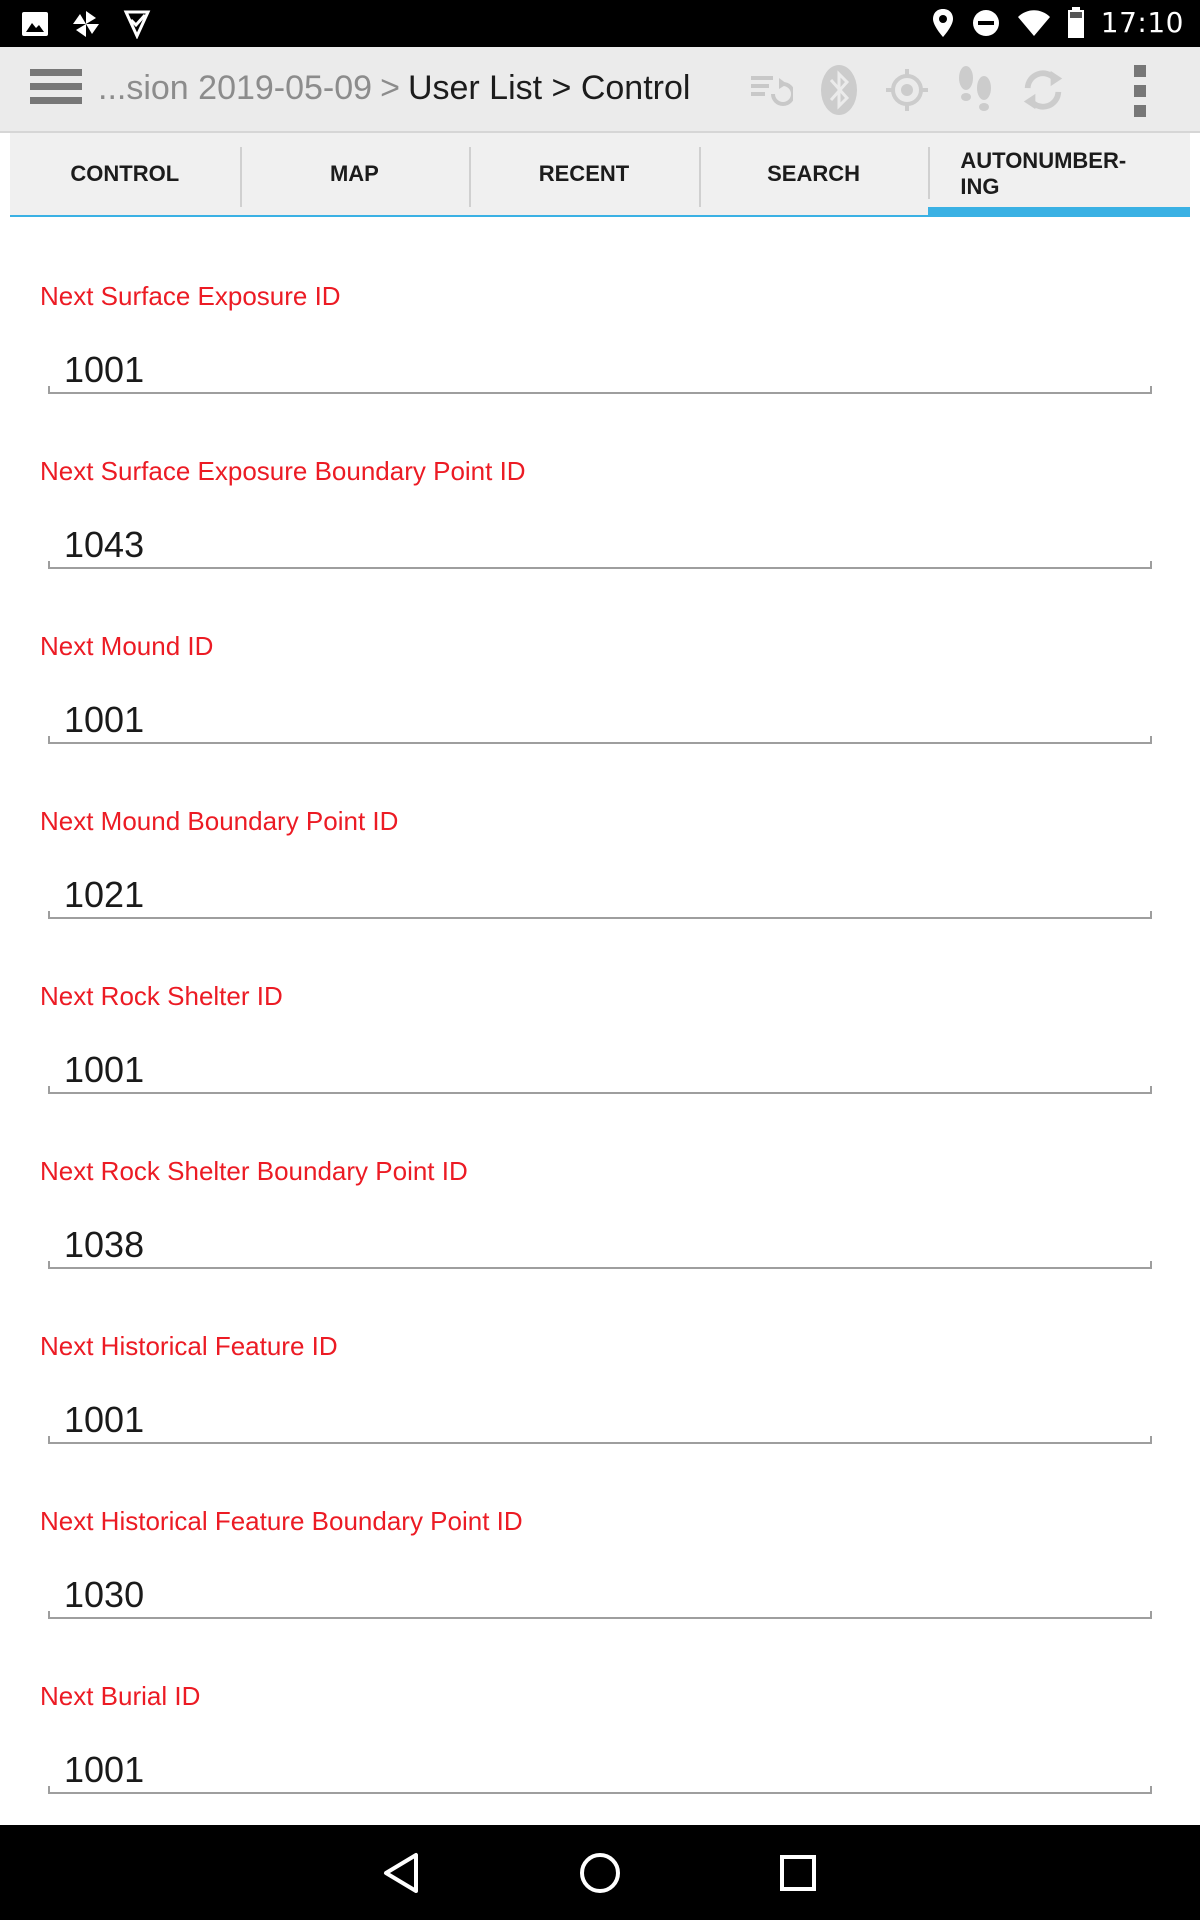 The height and width of the screenshot is (1920, 1200). Describe the element at coordinates (120, 1696) in the screenshot. I see `field-label: Next Burial ID` at that location.